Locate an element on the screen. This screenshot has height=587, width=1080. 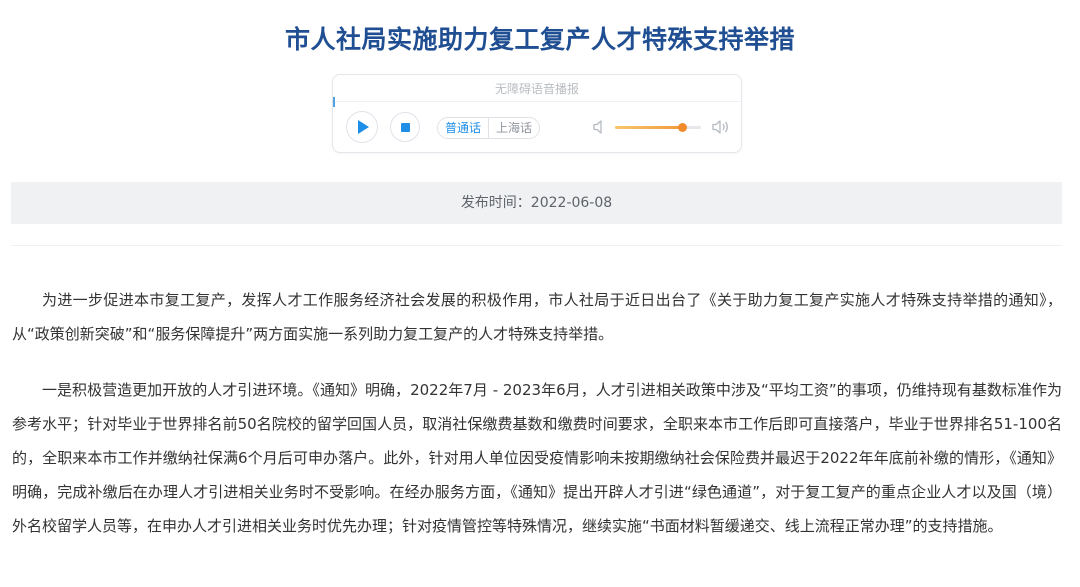
publish-date: 发布时间：2022-06-08 is located at coordinates (536, 203).